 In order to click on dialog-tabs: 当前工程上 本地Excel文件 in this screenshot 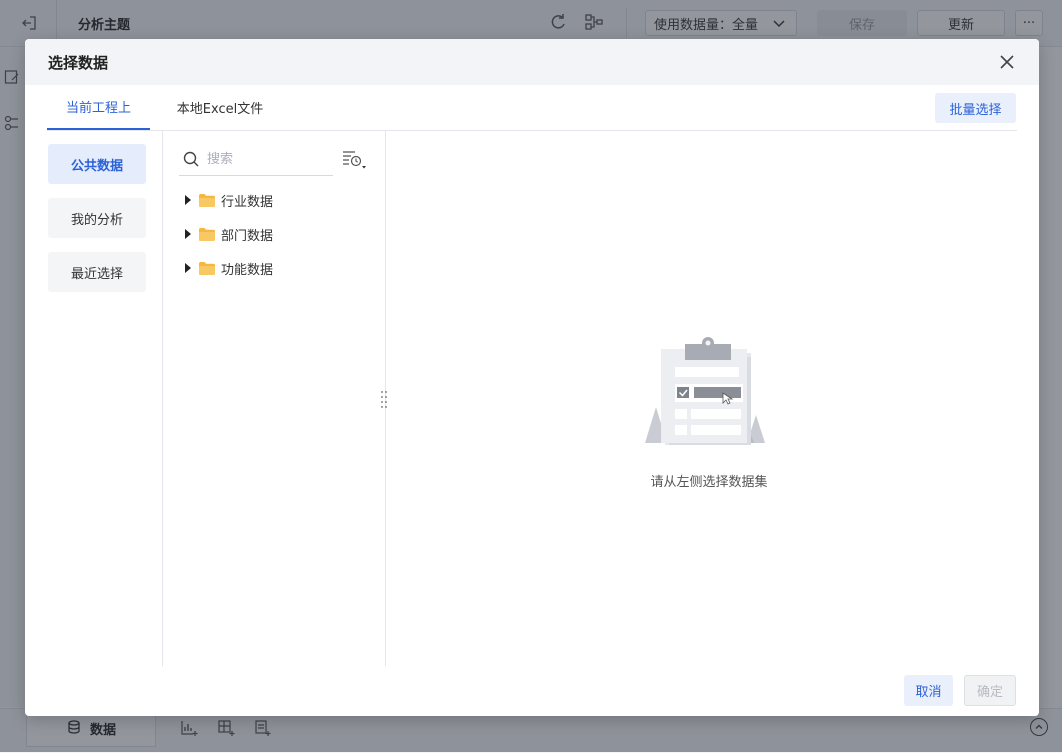, I will do `click(532, 108)`.